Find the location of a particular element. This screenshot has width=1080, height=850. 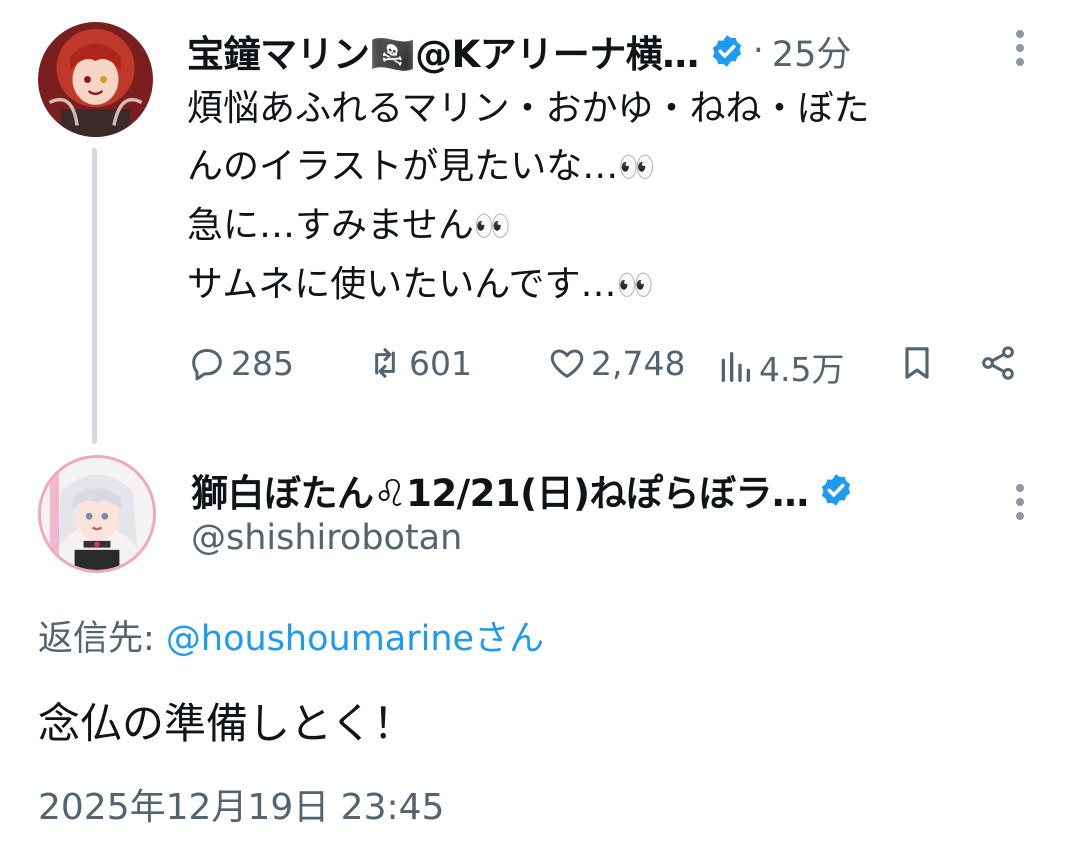

tweet-line-2: んのイラストが見たいな…👀 is located at coordinates (528, 167).